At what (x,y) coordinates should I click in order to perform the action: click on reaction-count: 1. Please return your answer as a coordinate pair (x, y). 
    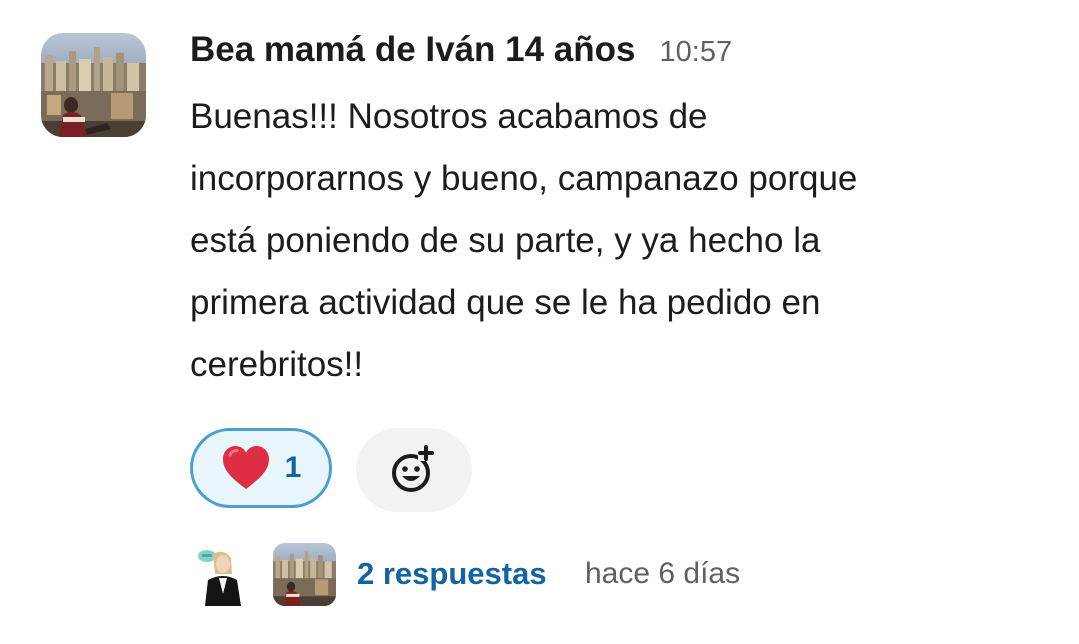
    Looking at the image, I should click on (293, 467).